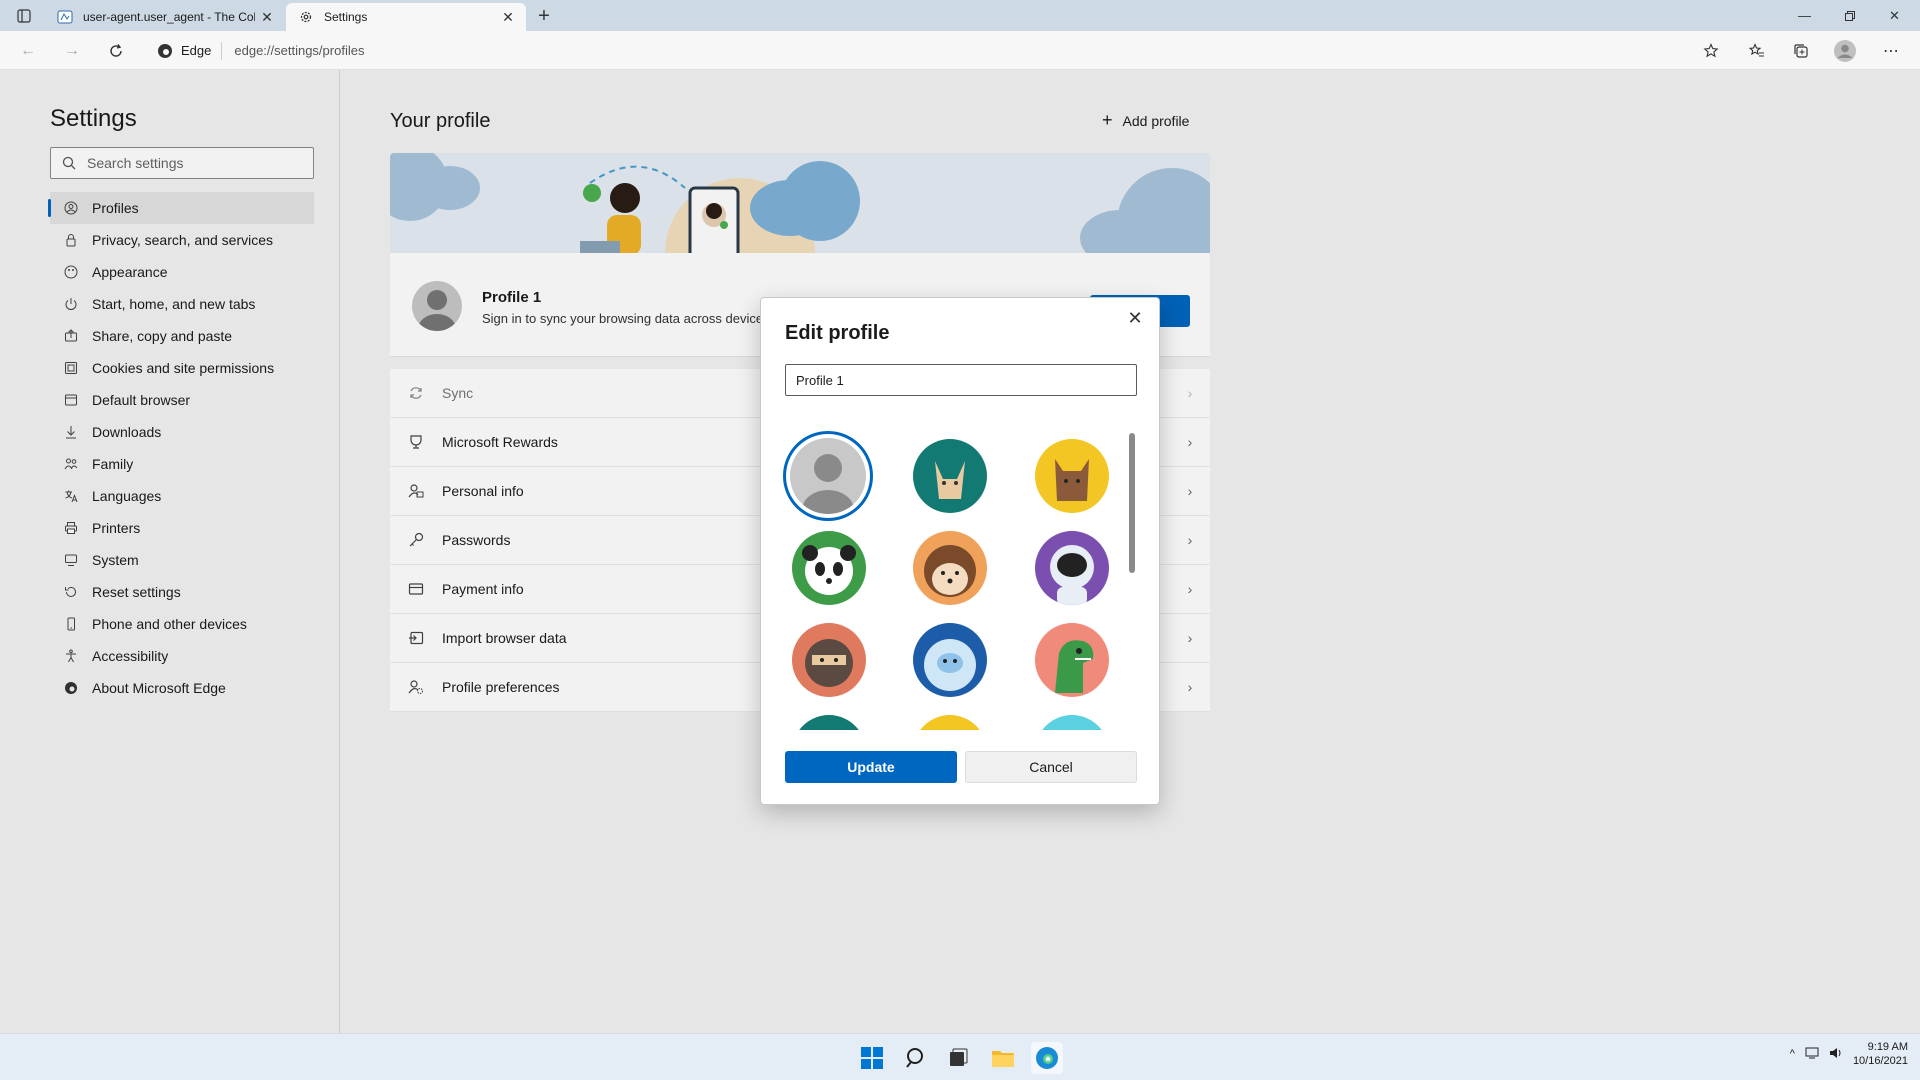  I want to click on tab-title: Settings, so click(346, 17).